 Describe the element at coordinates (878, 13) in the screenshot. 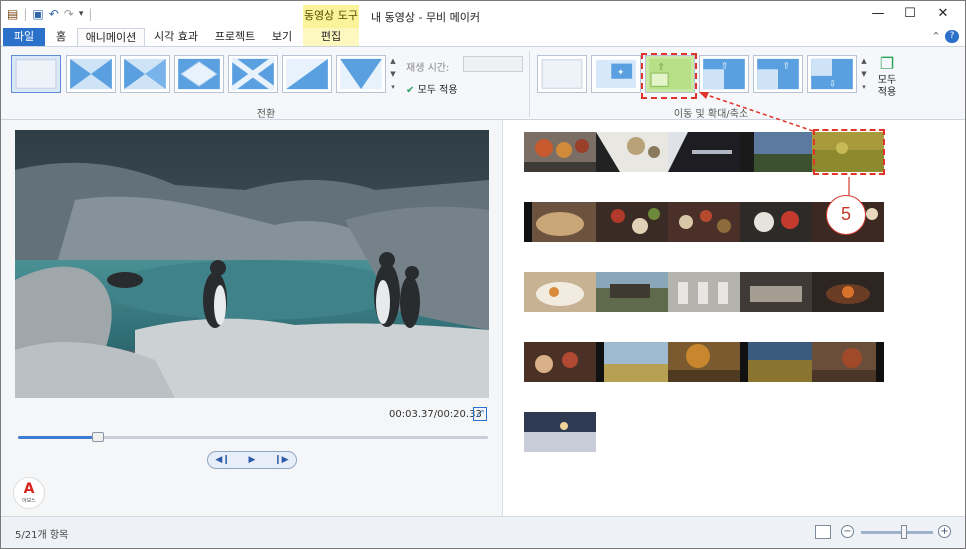

I see `minimize-button: —` at that location.